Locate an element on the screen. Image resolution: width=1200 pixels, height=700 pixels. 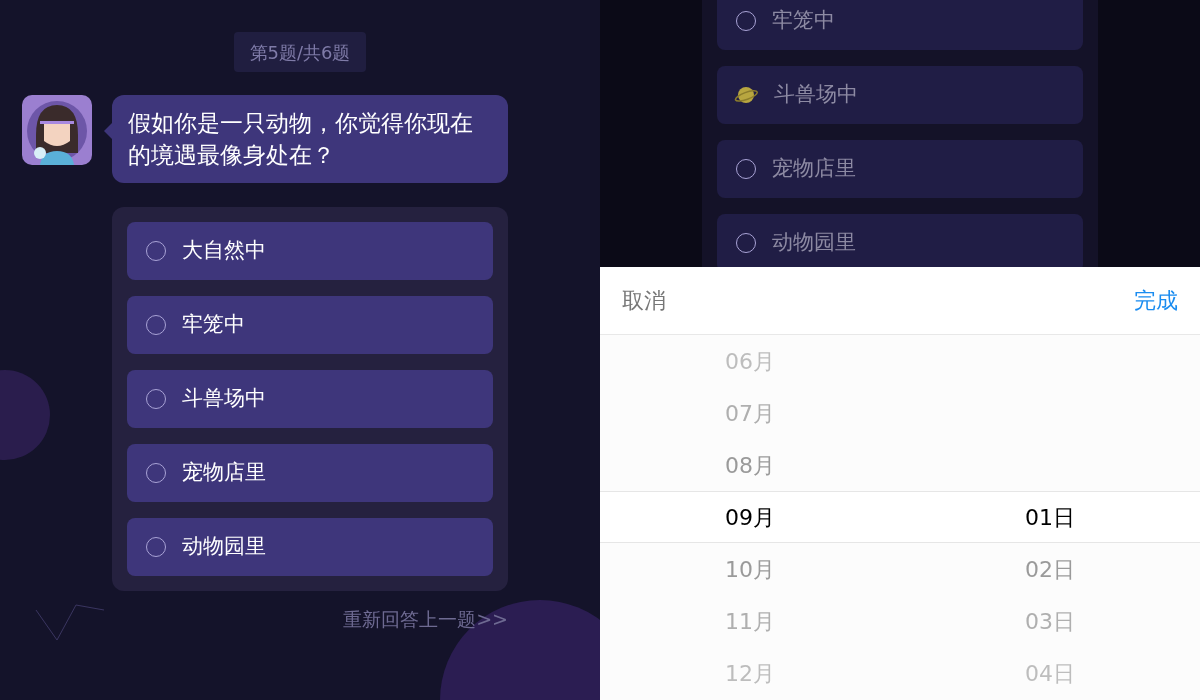
picker-option: 08月 is located at coordinates (750, 465).